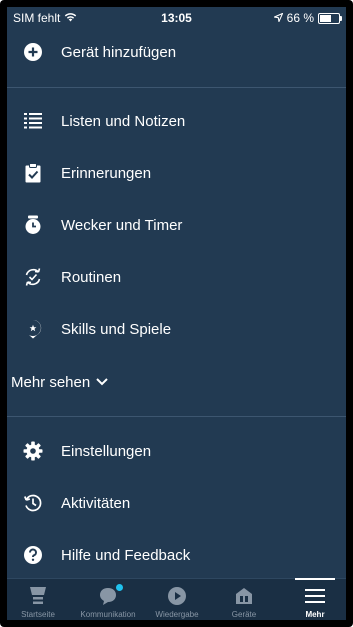 The height and width of the screenshot is (627, 353). What do you see at coordinates (315, 596) in the screenshot?
I see `hamburger-menu-icon` at bounding box center [315, 596].